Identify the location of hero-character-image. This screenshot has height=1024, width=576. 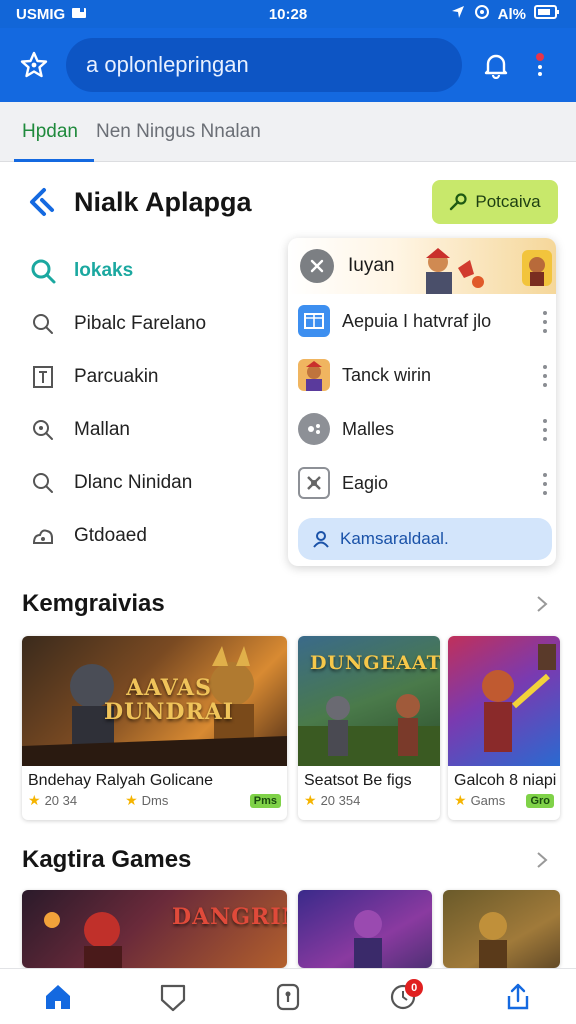
(455, 271).